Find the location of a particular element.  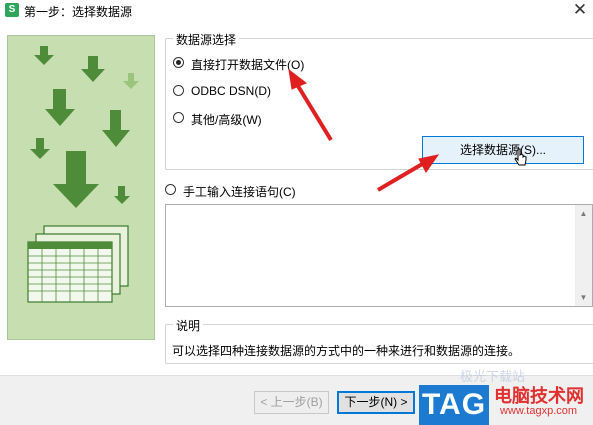

download-arrows-icon is located at coordinates (83, 174).